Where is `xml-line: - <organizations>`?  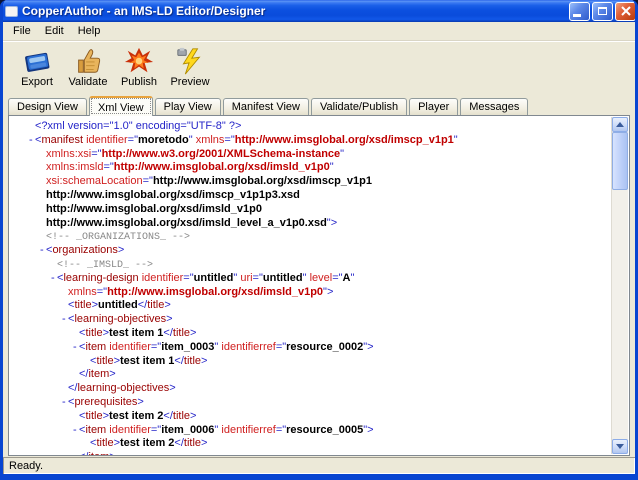
xml-line: - <organizations> is located at coordinates (310, 251).